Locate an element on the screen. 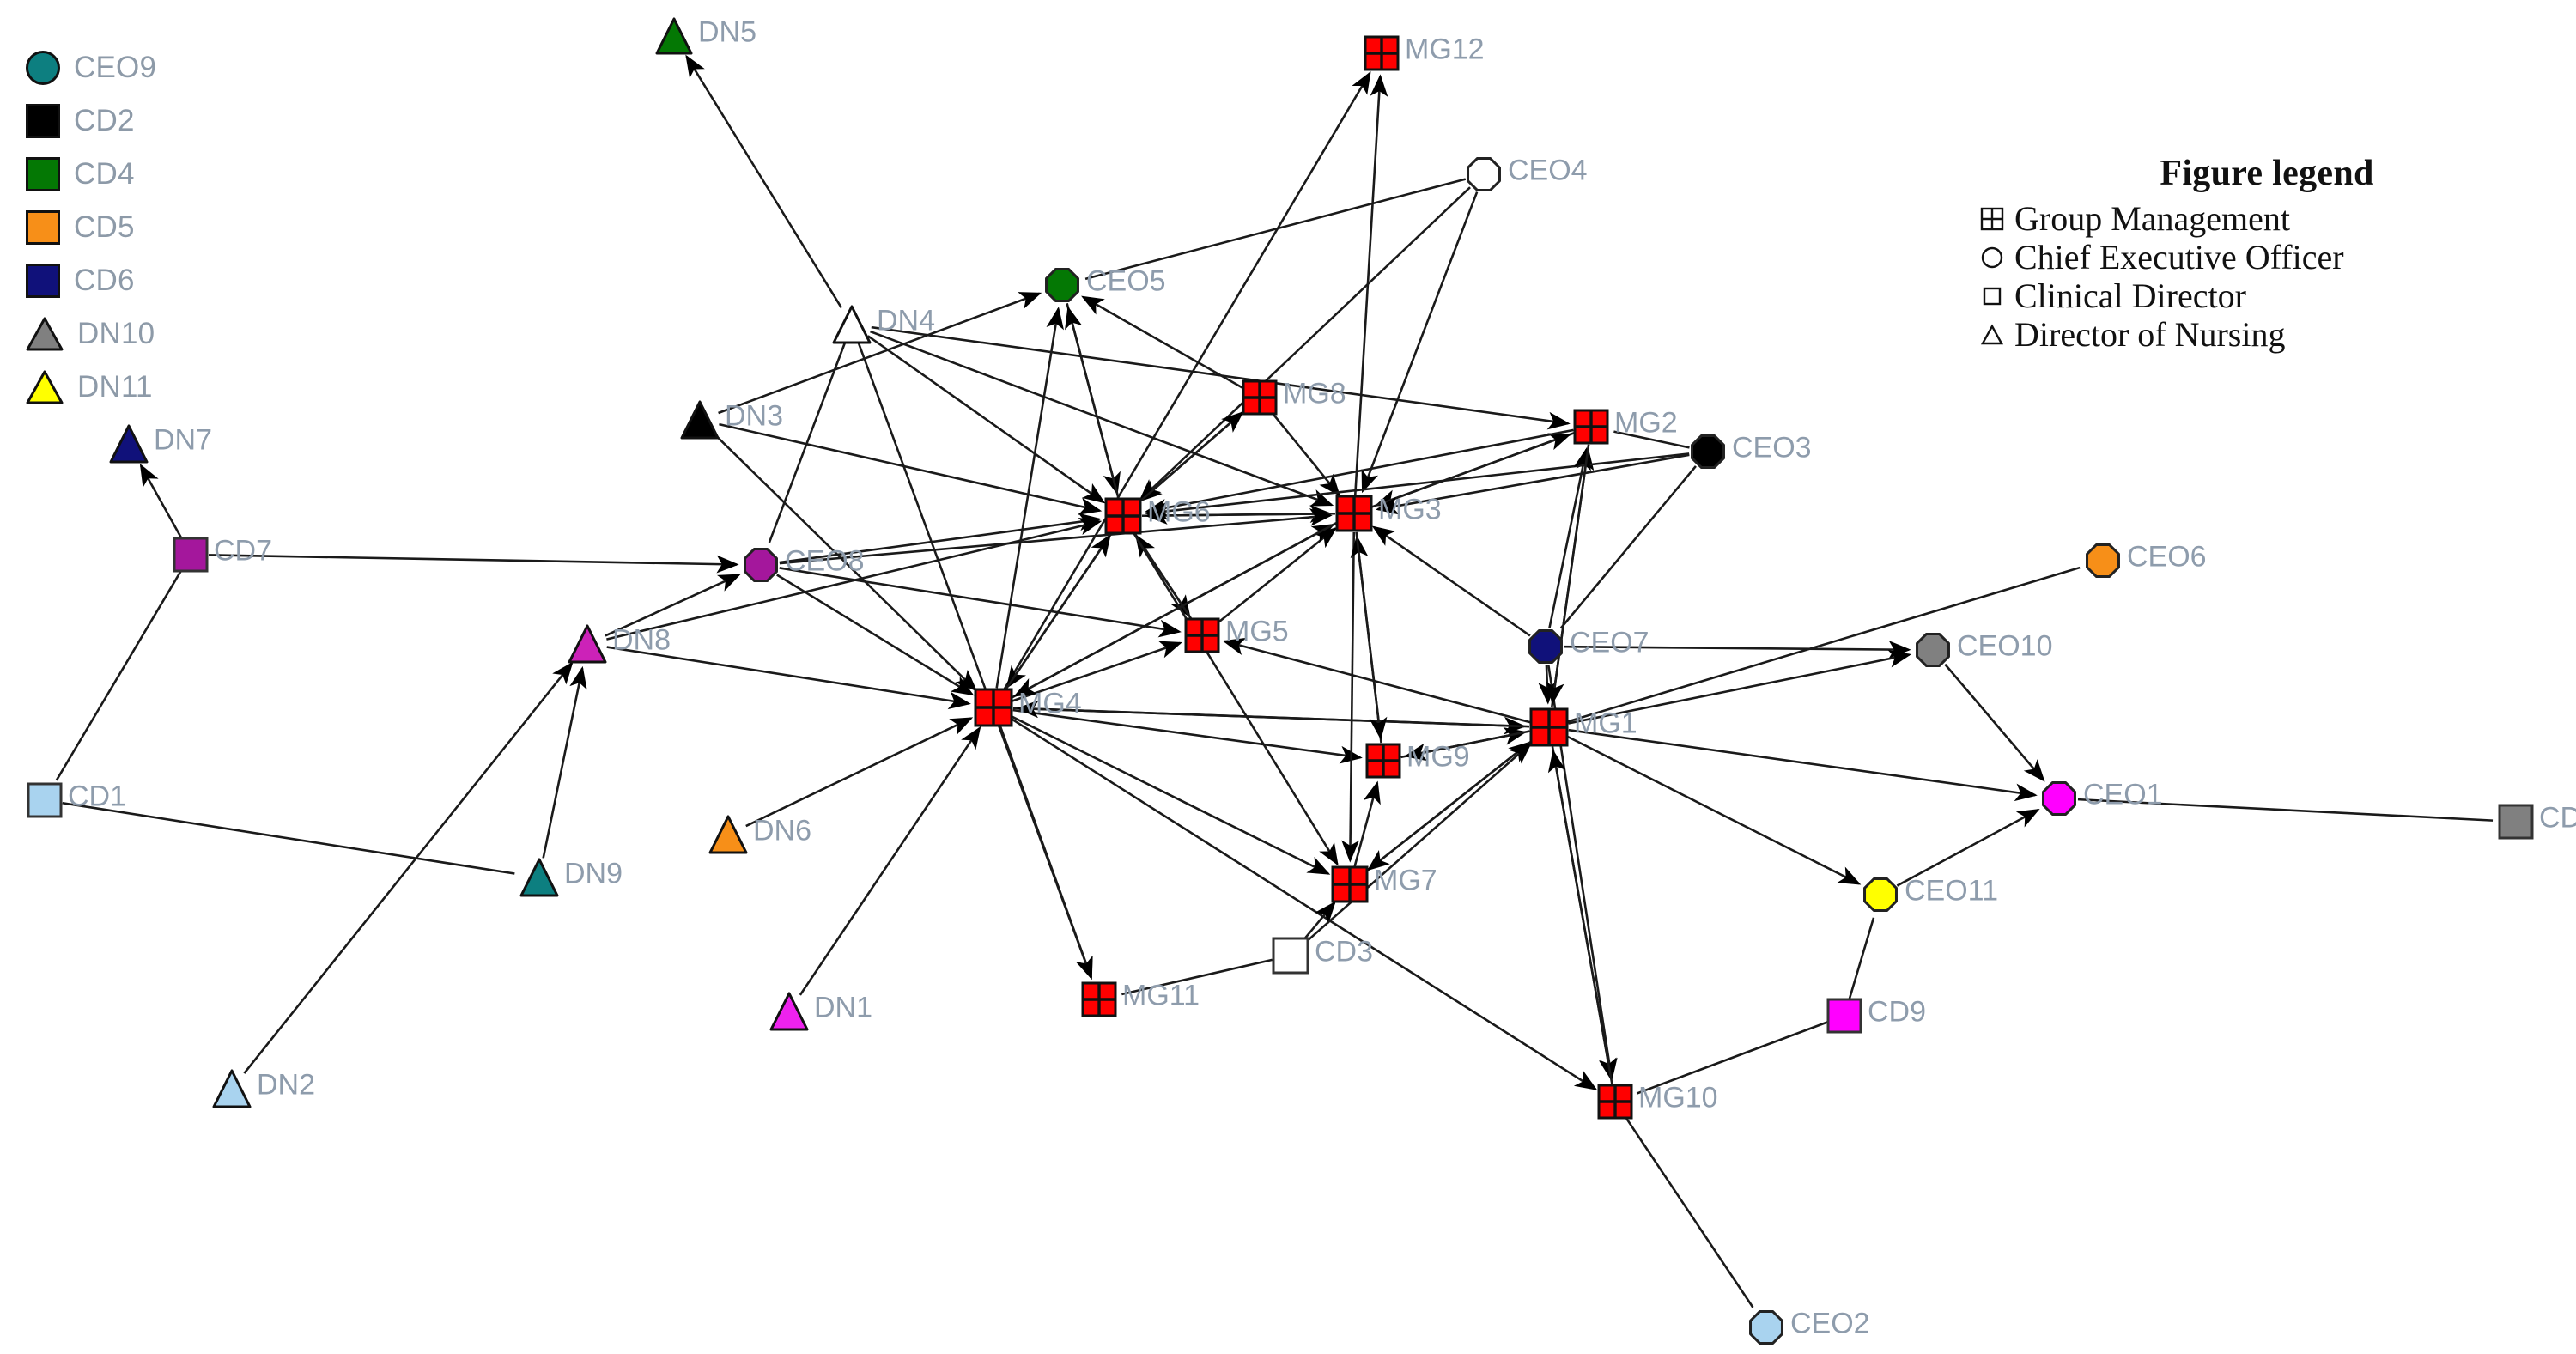 This screenshot has height=1354, width=2576. color-key-row: CD6 is located at coordinates (137, 280).